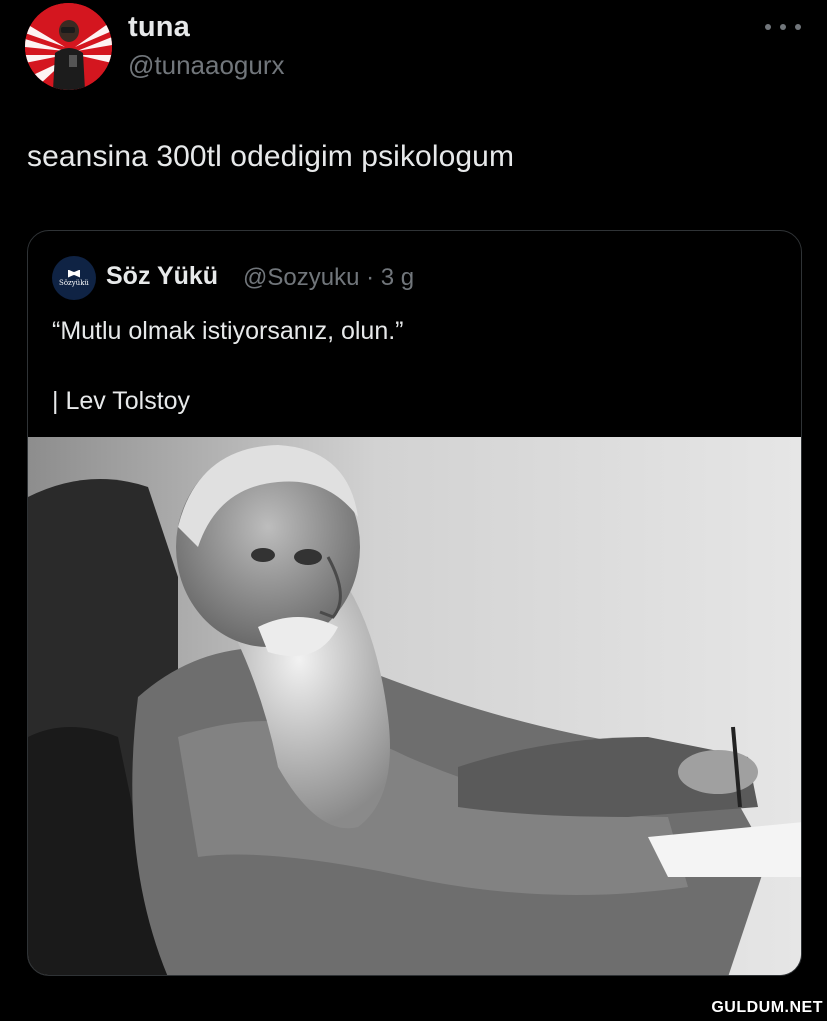 This screenshot has width=827, height=1021. I want to click on author-display-name: tuna, so click(159, 27).